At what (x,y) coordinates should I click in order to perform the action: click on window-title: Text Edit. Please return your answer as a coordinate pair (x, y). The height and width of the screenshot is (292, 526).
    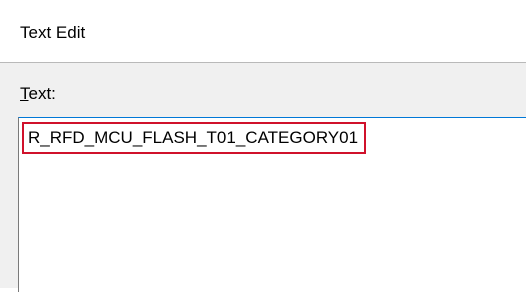
    Looking at the image, I should click on (53, 32).